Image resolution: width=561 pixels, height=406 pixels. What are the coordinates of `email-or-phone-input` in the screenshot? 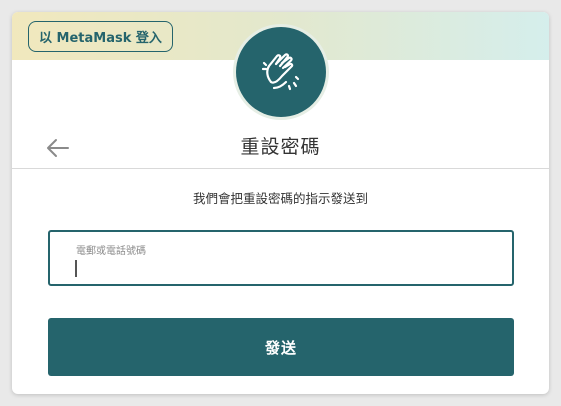 It's located at (284, 268).